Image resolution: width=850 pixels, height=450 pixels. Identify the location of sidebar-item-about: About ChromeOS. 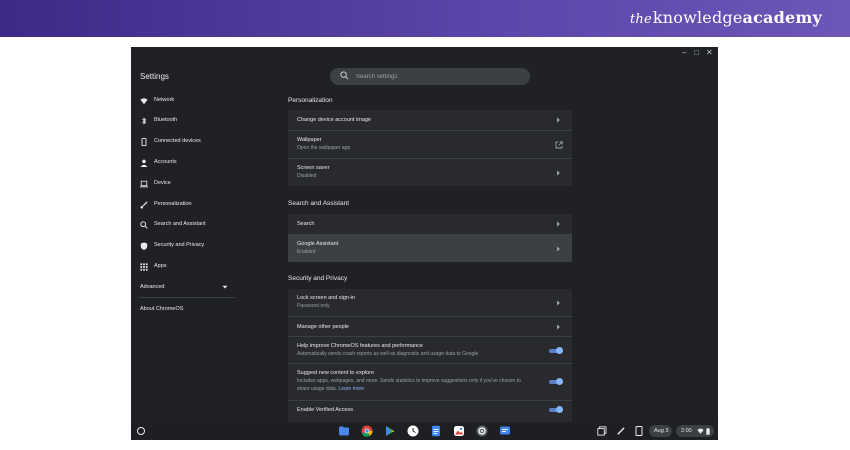
(161, 309).